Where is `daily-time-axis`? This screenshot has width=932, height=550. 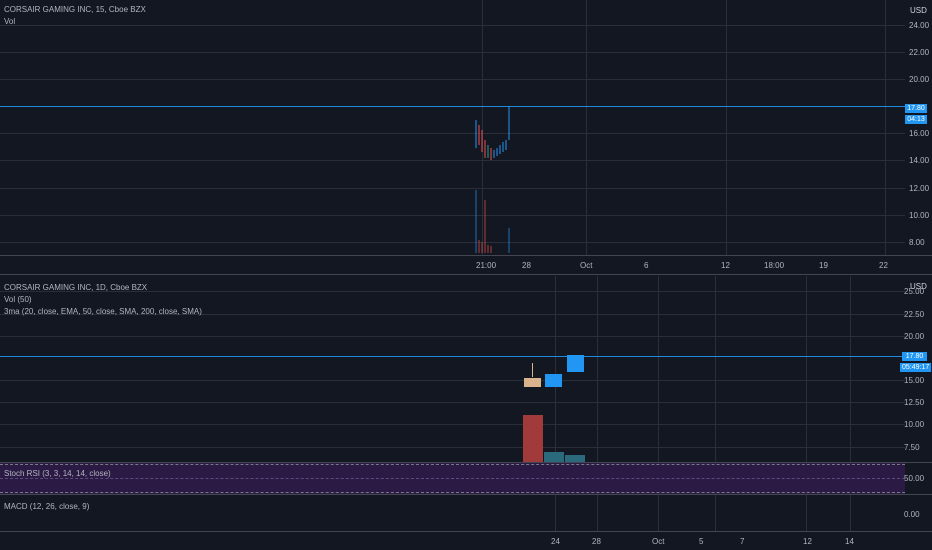
daily-time-axis is located at coordinates (452, 541).